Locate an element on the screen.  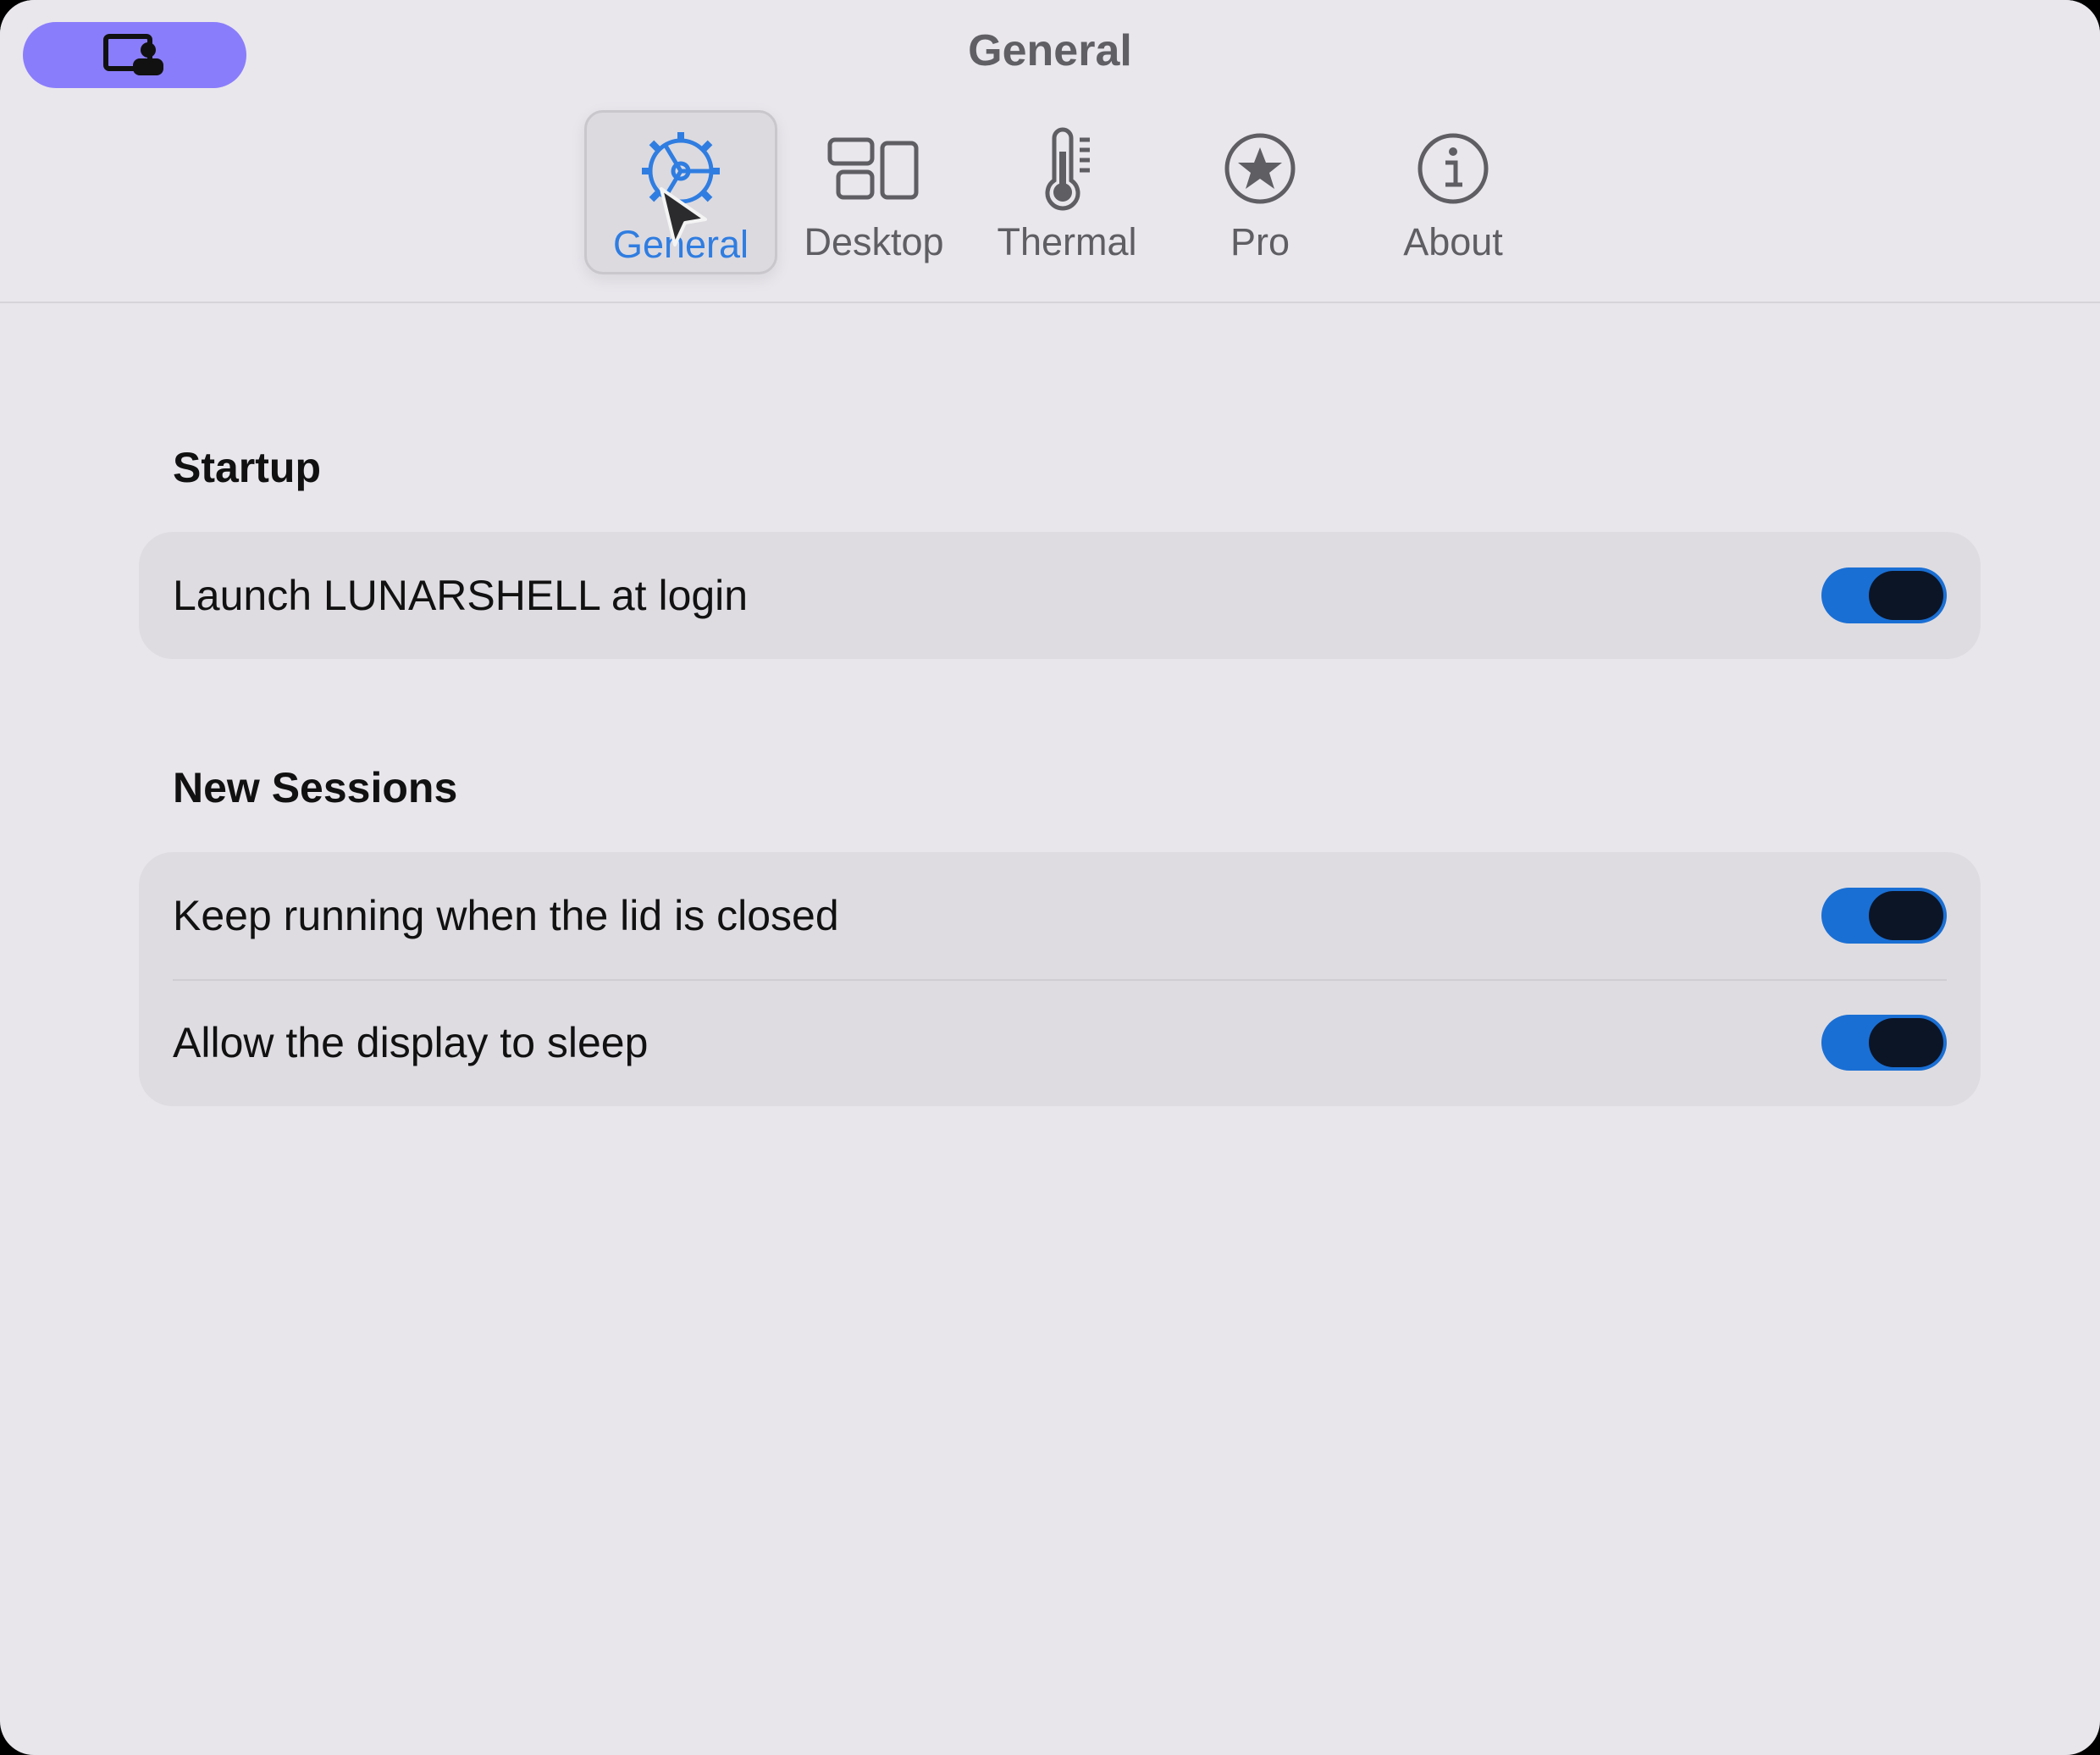
allow-display-sleep-toggle is located at coordinates (1884, 1043).